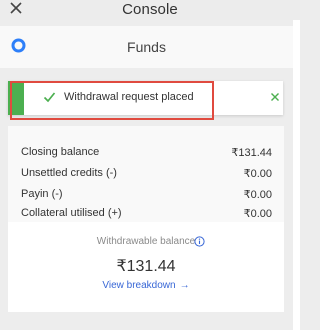  What do you see at coordinates (139, 285) in the screenshot?
I see `view-breakdown-label: View breakdown` at bounding box center [139, 285].